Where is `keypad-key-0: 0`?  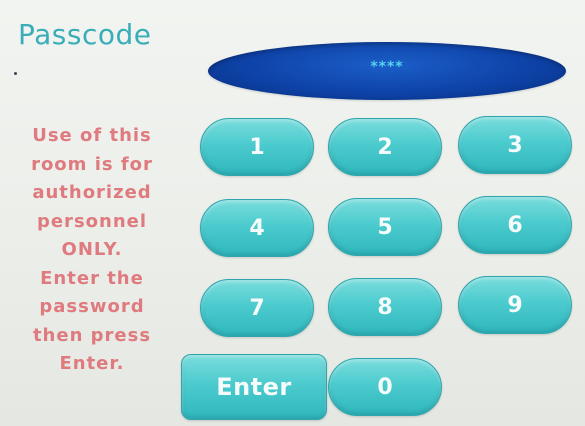
keypad-key-0: 0 is located at coordinates (385, 387).